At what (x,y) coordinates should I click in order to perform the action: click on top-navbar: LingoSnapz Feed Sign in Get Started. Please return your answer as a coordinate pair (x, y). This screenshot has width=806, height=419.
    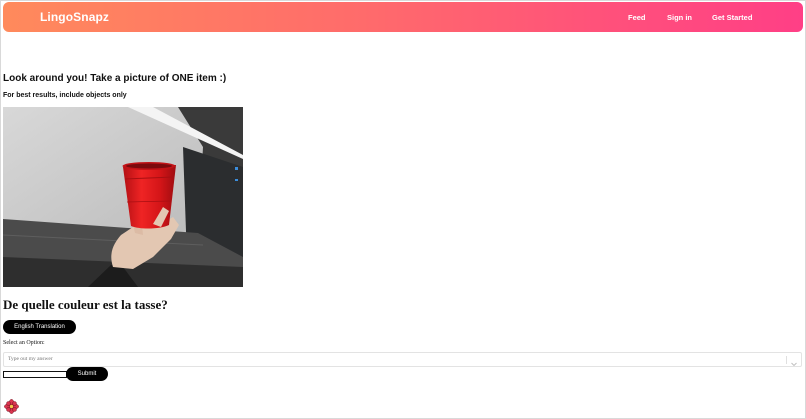
    Looking at the image, I should click on (403, 17).